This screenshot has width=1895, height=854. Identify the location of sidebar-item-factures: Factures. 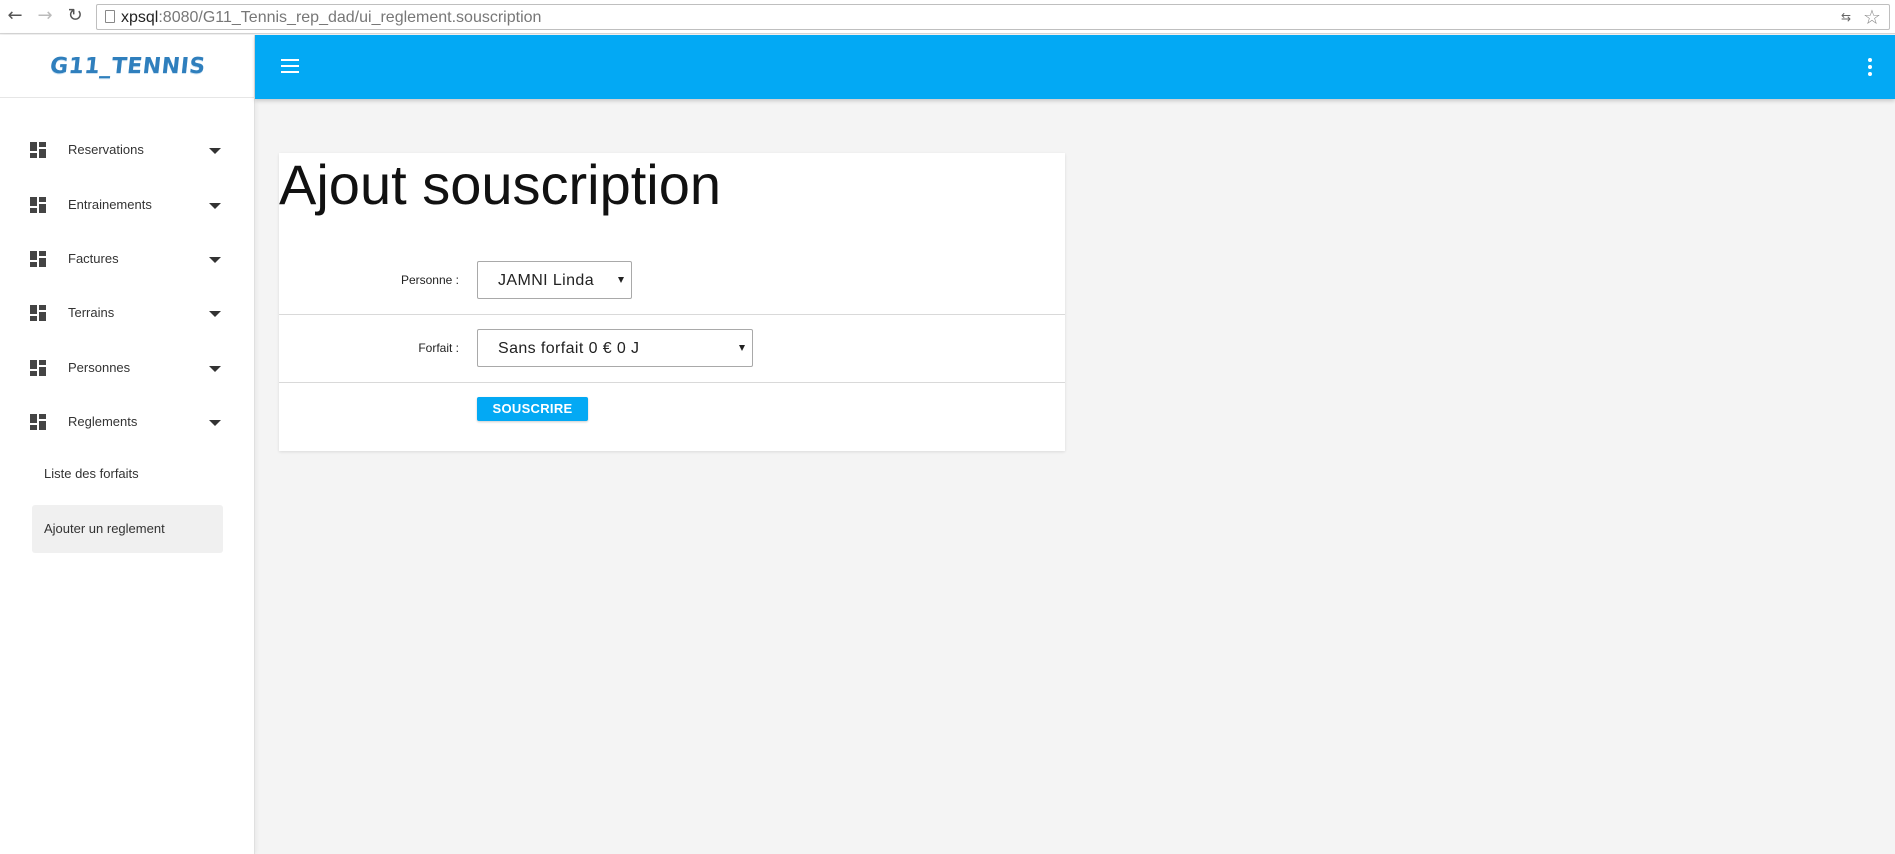
(127, 259).